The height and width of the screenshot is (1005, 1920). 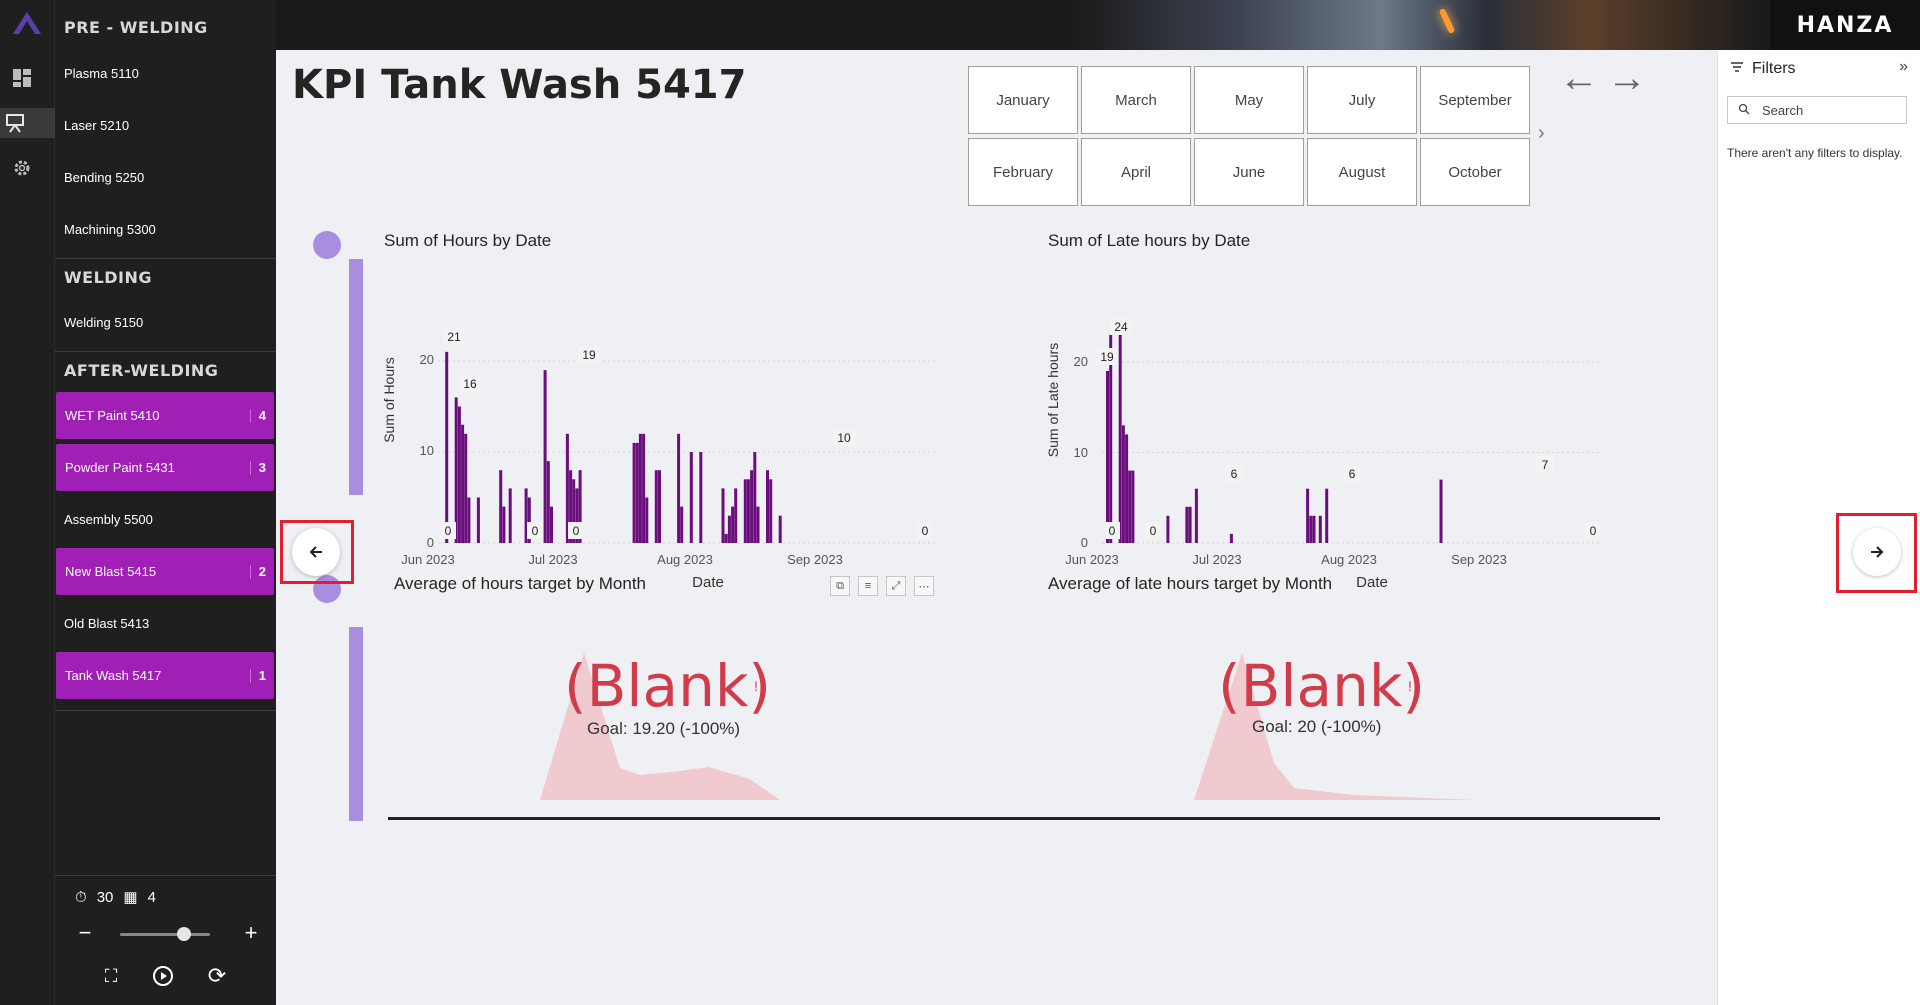 What do you see at coordinates (111, 976) in the screenshot?
I see `fullscreen-icon: ⛶` at bounding box center [111, 976].